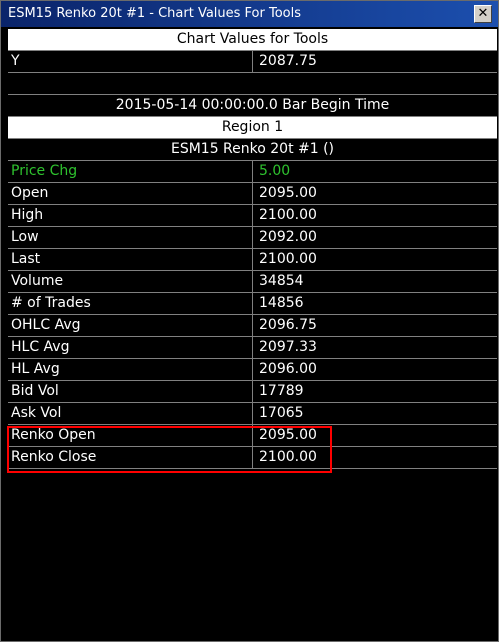  I want to click on row-value: 17789, so click(281, 391).